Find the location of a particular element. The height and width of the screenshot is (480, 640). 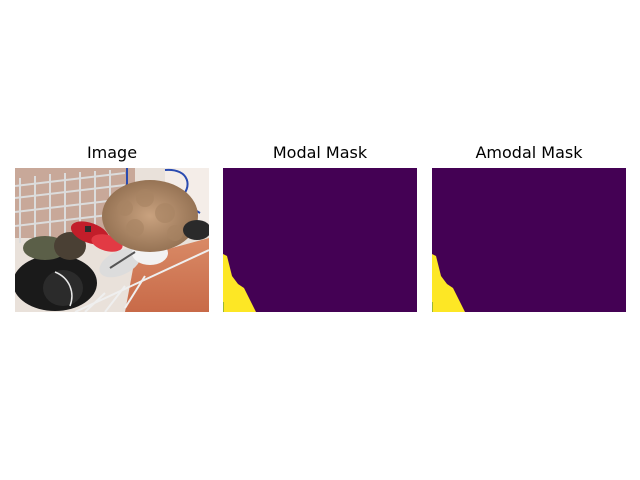

modal-mask-image is located at coordinates (320, 240).